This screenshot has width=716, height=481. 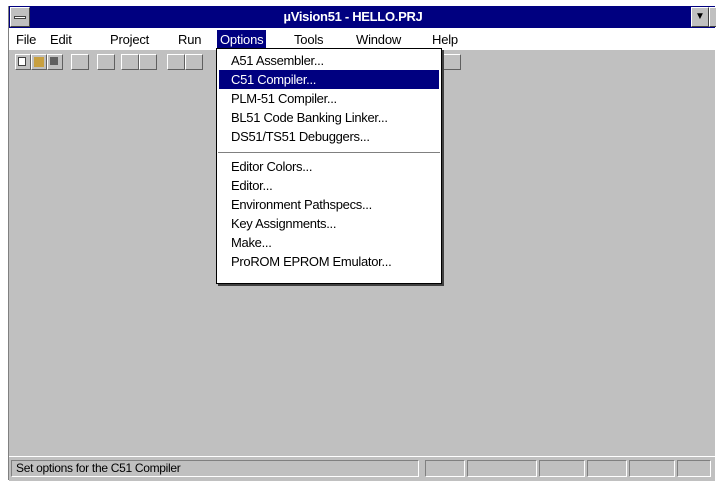 What do you see at coordinates (712, 17) in the screenshot?
I see `restore-icon` at bounding box center [712, 17].